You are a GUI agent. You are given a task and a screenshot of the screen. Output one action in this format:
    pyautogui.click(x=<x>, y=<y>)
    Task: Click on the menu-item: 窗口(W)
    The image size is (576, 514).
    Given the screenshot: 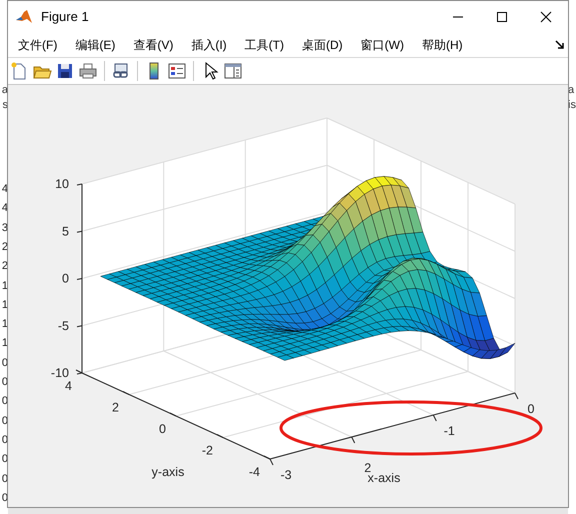 What is the action you would take?
    pyautogui.click(x=382, y=45)
    